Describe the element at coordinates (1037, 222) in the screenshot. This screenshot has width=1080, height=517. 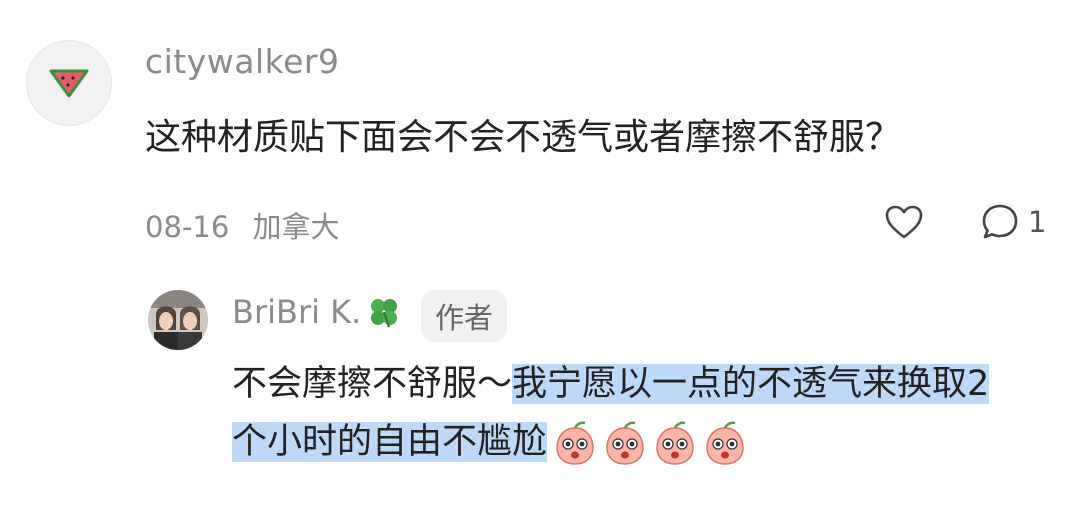
I see `reply-count: 1` at that location.